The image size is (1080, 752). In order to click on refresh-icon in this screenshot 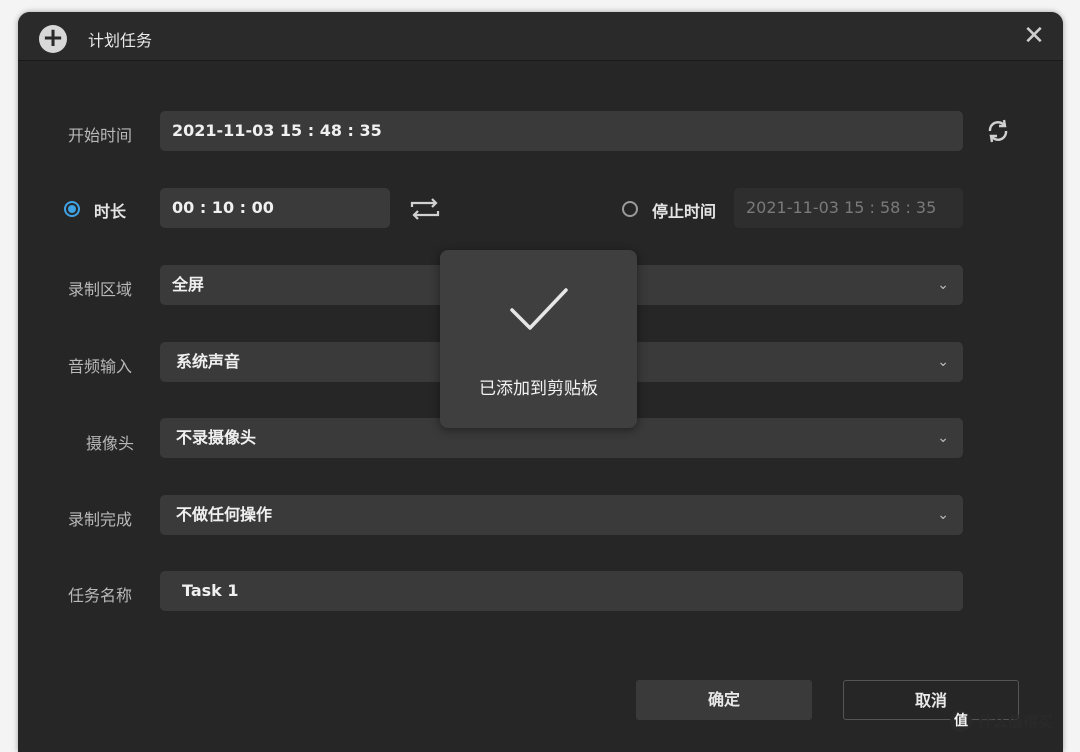, I will do `click(998, 131)`.